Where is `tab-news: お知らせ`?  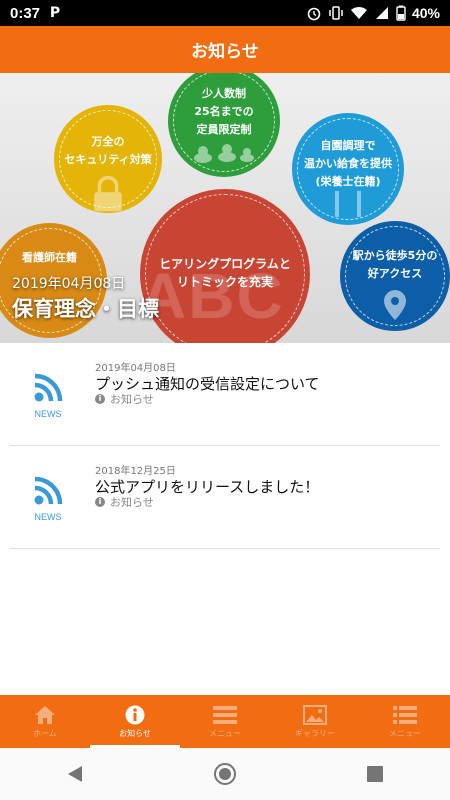
tab-news: お知らせ is located at coordinates (135, 721).